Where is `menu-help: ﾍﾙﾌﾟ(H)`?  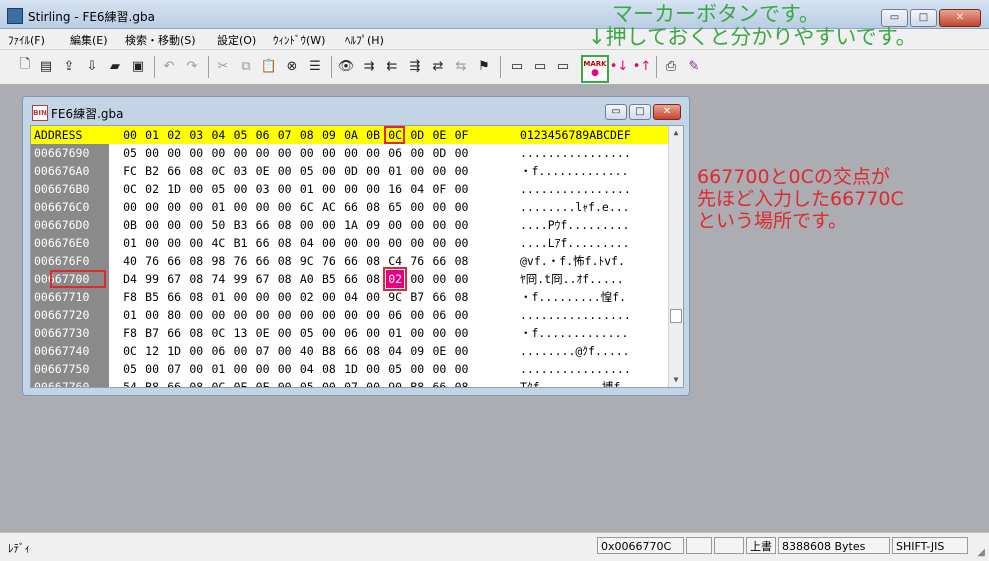 menu-help: ﾍﾙﾌﾟ(H) is located at coordinates (364, 40).